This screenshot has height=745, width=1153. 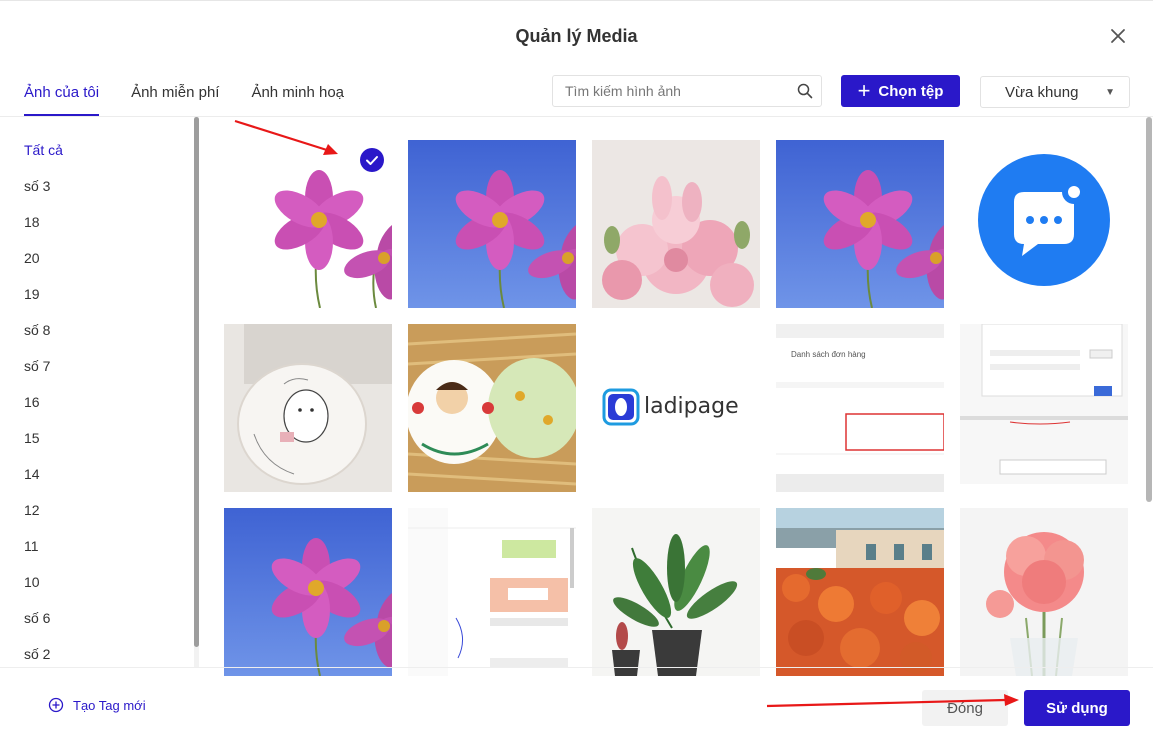 What do you see at coordinates (297, 95) in the screenshot?
I see `tab-illustrations: Ảnh minh hoạ` at bounding box center [297, 95].